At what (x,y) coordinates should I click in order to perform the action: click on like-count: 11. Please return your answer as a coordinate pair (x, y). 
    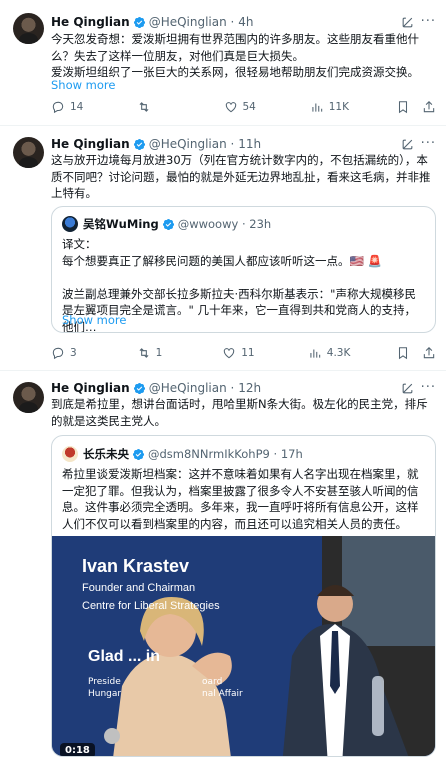
    Looking at the image, I should click on (248, 353).